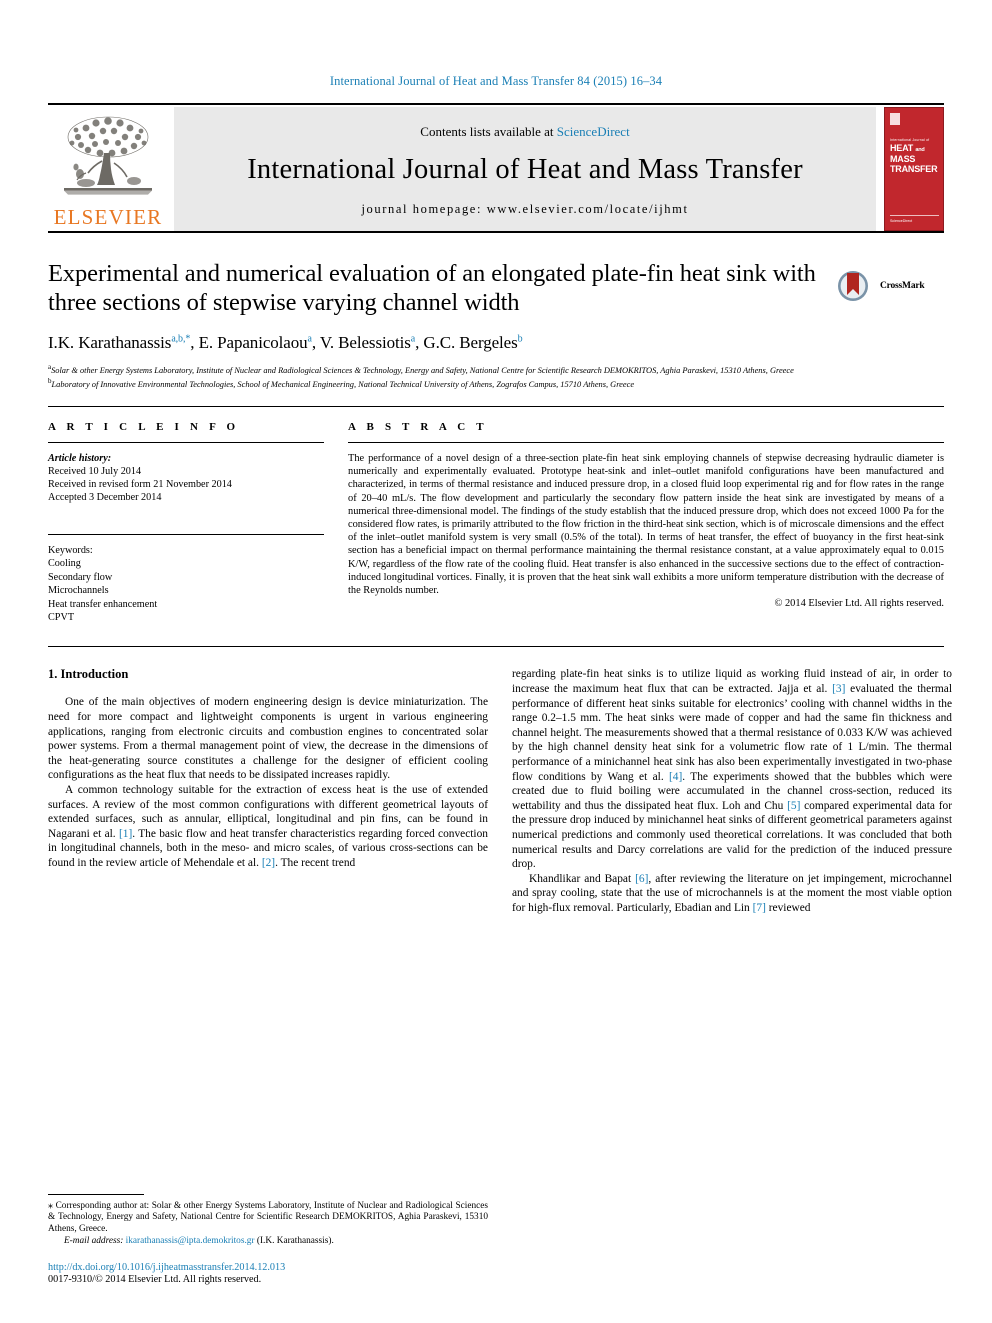 Image resolution: width=992 pixels, height=1323 pixels. I want to click on footnote-star-icon: ⁎, so click(50, 1205).